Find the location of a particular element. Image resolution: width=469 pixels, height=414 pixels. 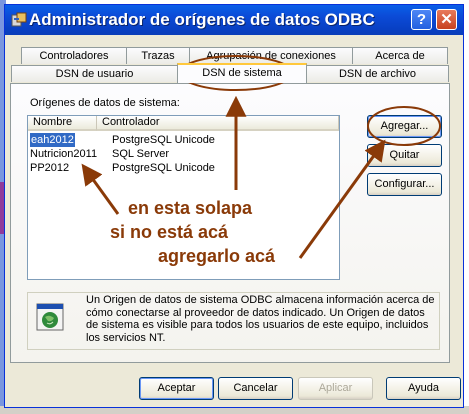

apply-button: Aplicar is located at coordinates (335, 388).